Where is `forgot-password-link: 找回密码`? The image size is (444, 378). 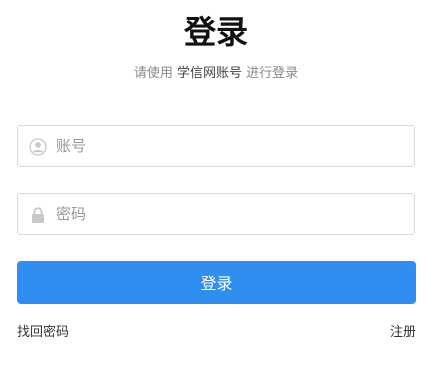
forgot-password-link: 找回密码 is located at coordinates (43, 333).